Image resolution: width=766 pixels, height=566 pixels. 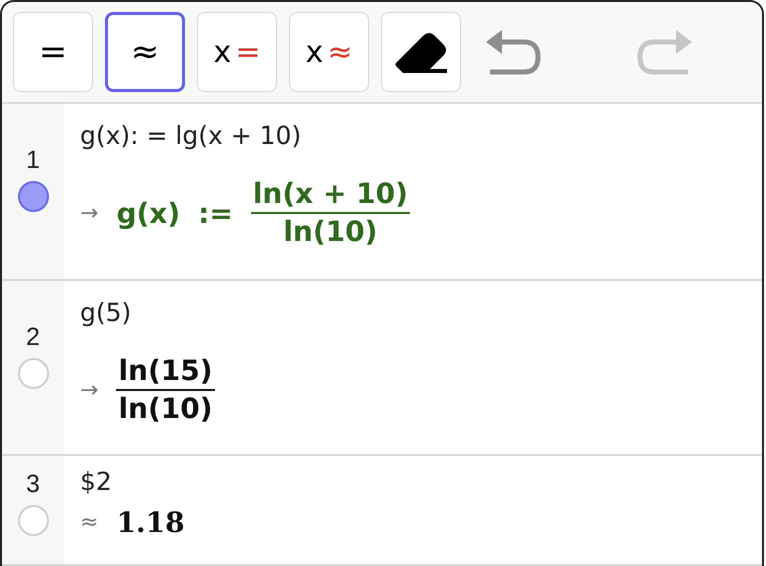 I want to click on symbol-button: =, so click(x=53, y=52).